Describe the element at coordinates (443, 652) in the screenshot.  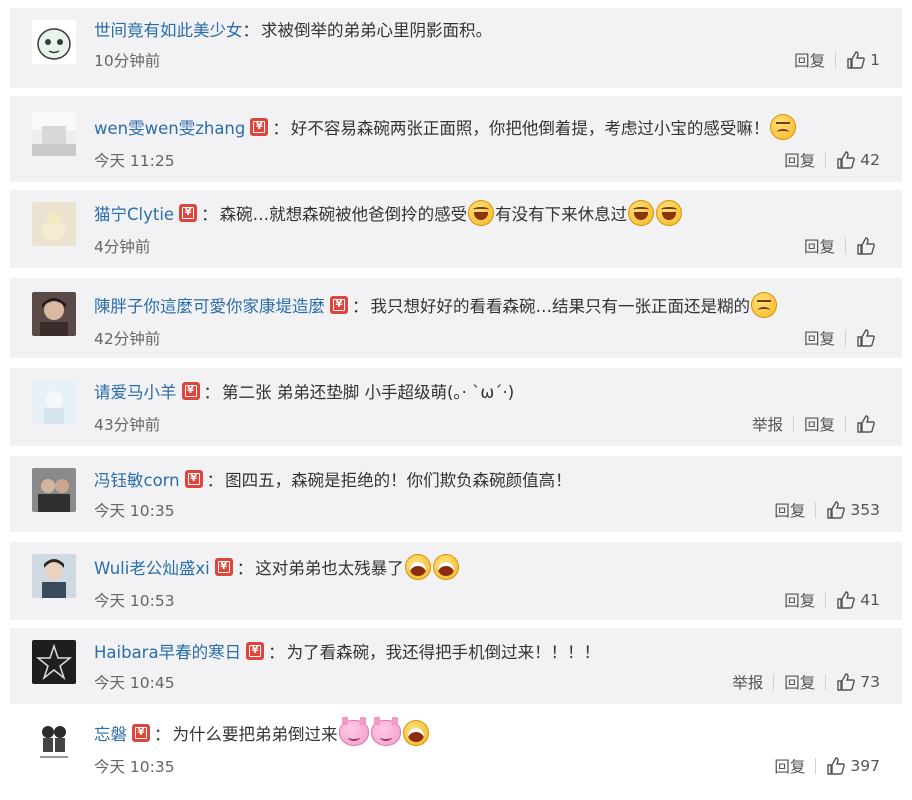
I see `comment-text: 为了看森碗，我还得把手机倒过来！！！！` at that location.